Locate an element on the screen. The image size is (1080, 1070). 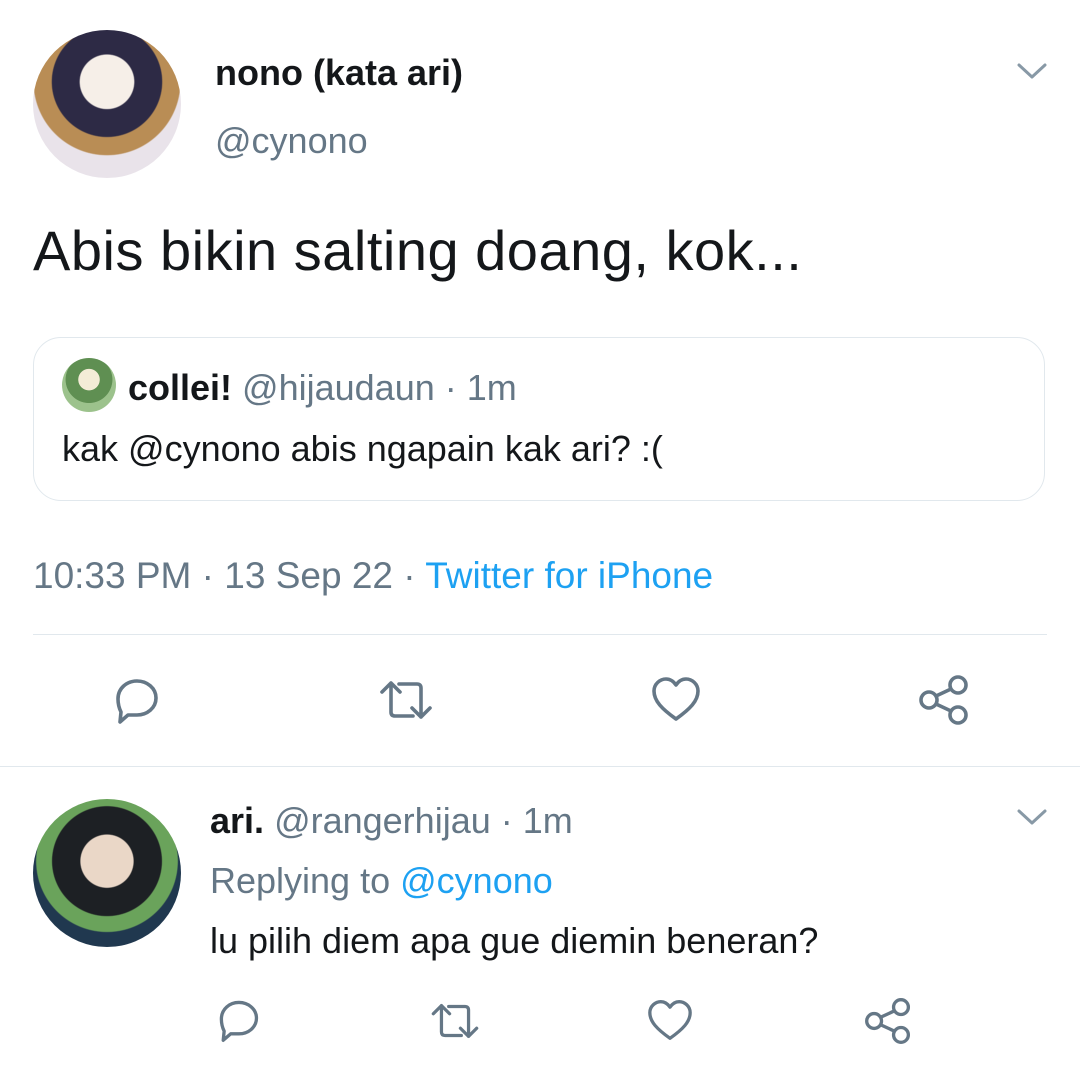
quoted-author-avatar is located at coordinates (89, 385).